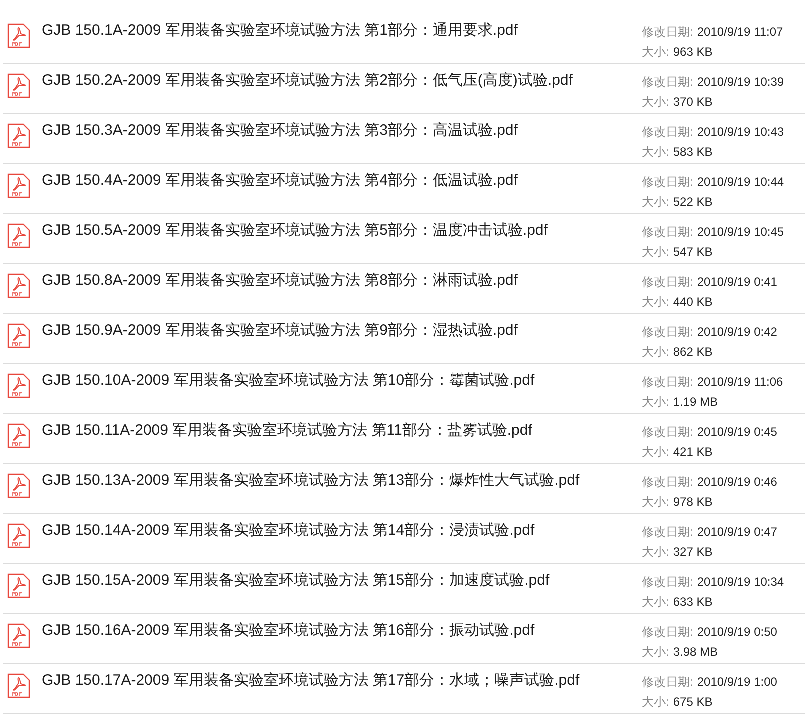 This screenshot has width=805, height=719. I want to click on file-name: GJB 150.5A-2009 军用装备实验室环境试验方法 第5部分：温度冲击试验.pdf, so click(295, 230).